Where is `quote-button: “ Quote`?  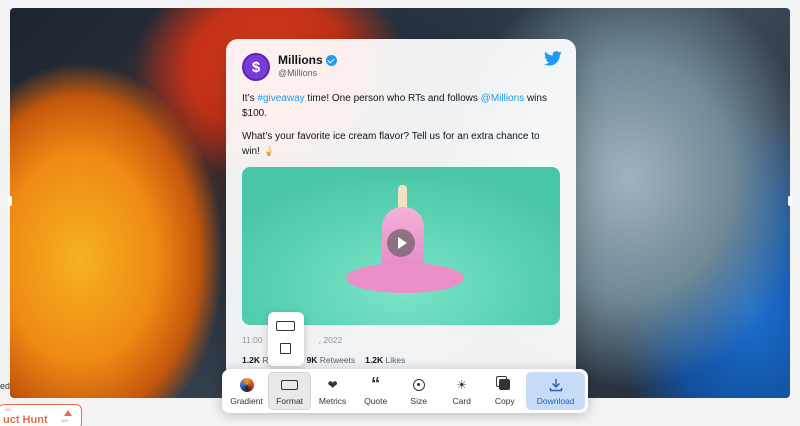 quote-button: “ Quote is located at coordinates (375, 391).